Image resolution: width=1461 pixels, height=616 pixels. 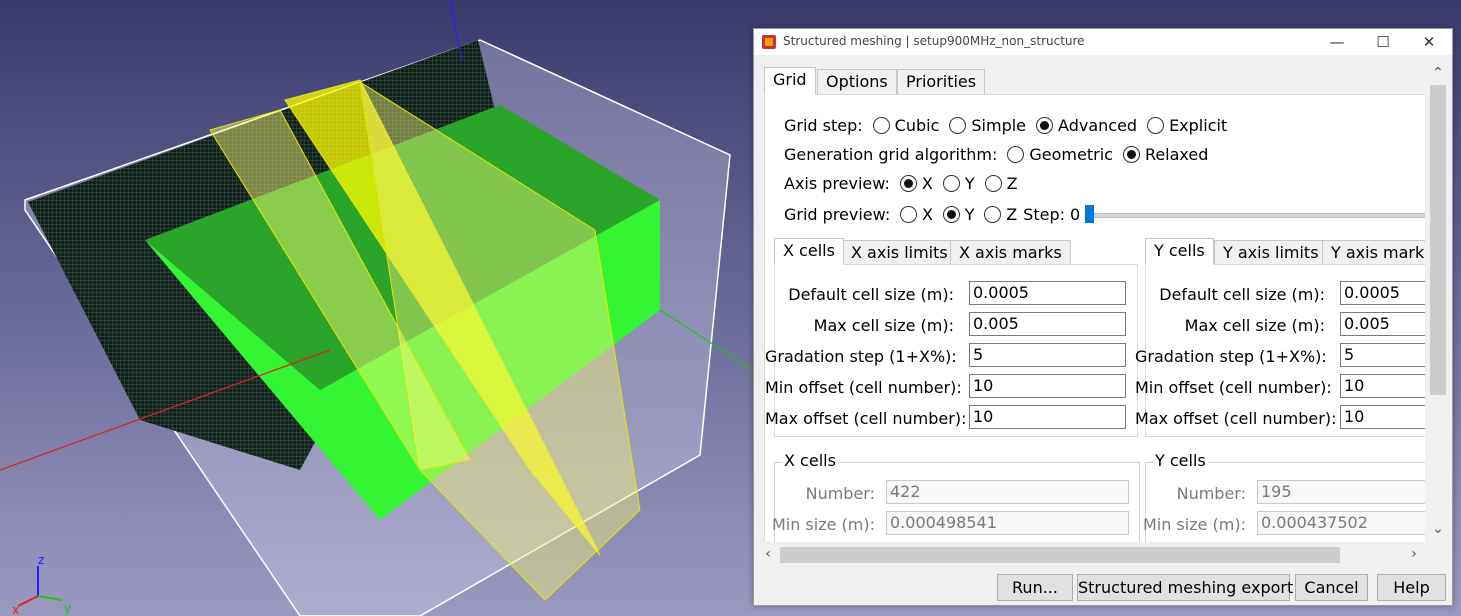 What do you see at coordinates (769, 42) in the screenshot?
I see `app-icon` at bounding box center [769, 42].